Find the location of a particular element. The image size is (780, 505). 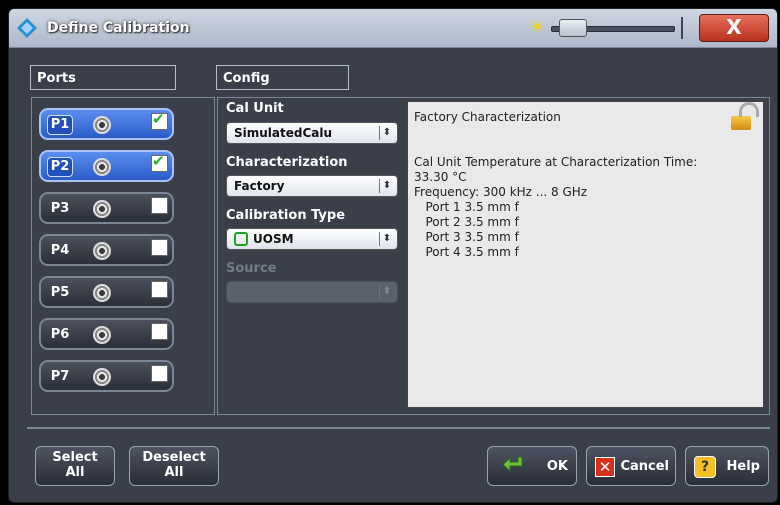

characterization-label: Characterization is located at coordinates (287, 162).